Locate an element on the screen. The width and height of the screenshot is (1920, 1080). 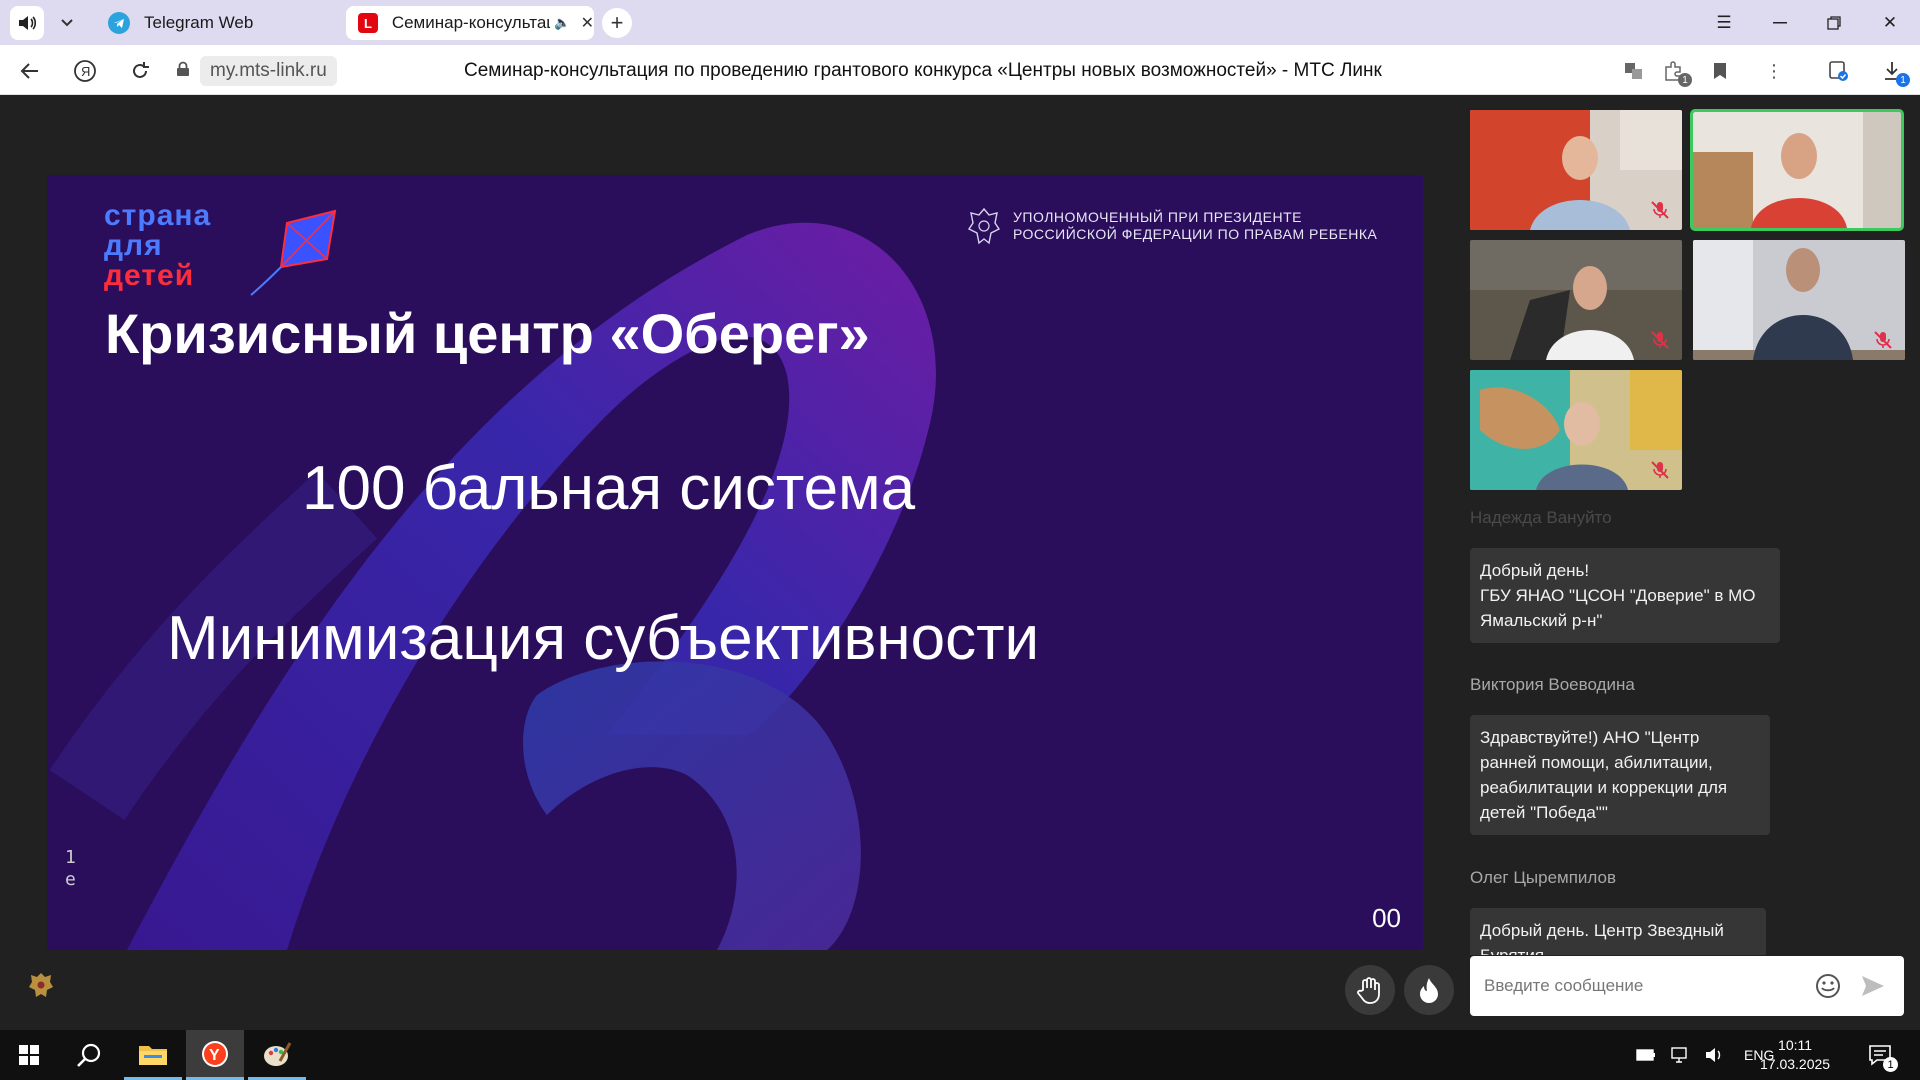
bookmark-icon is located at coordinates (1720, 71).